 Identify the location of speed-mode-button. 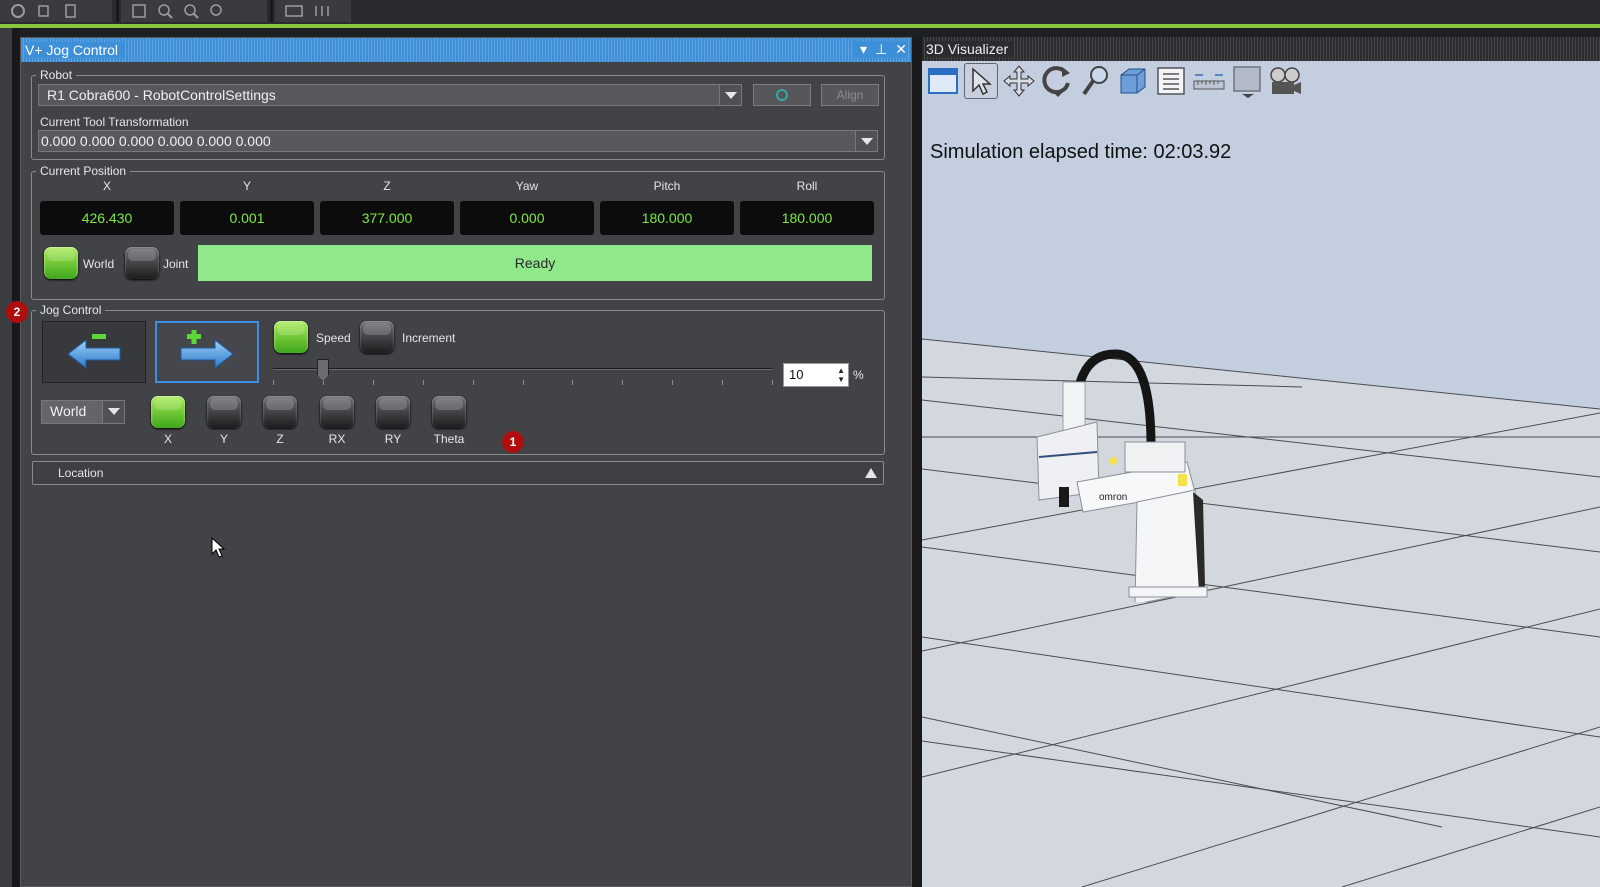
(291, 337).